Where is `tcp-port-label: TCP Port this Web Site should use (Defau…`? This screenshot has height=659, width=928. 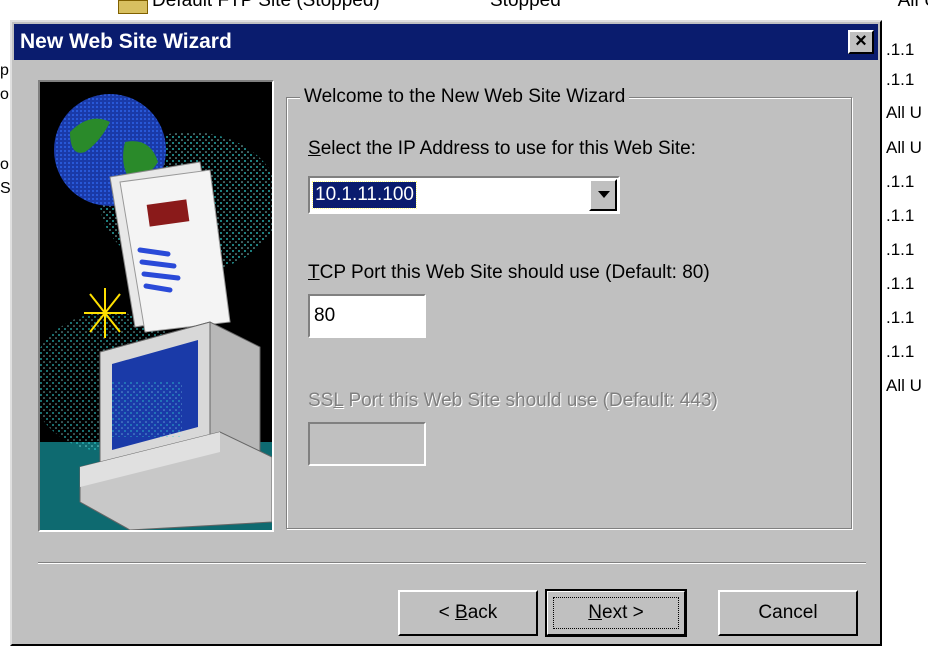
tcp-port-label: TCP Port this Web Site should use (Defau… is located at coordinates (509, 272).